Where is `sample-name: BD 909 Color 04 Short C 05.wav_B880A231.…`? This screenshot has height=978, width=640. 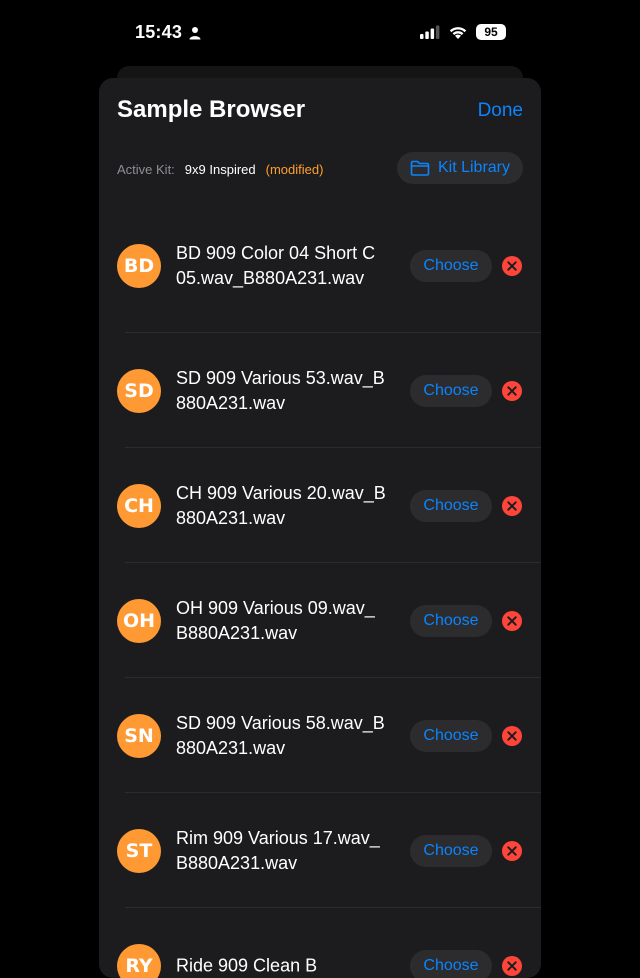 sample-name: BD 909 Color 04 Short C 05.wav_B880A231.… is located at coordinates (281, 266).